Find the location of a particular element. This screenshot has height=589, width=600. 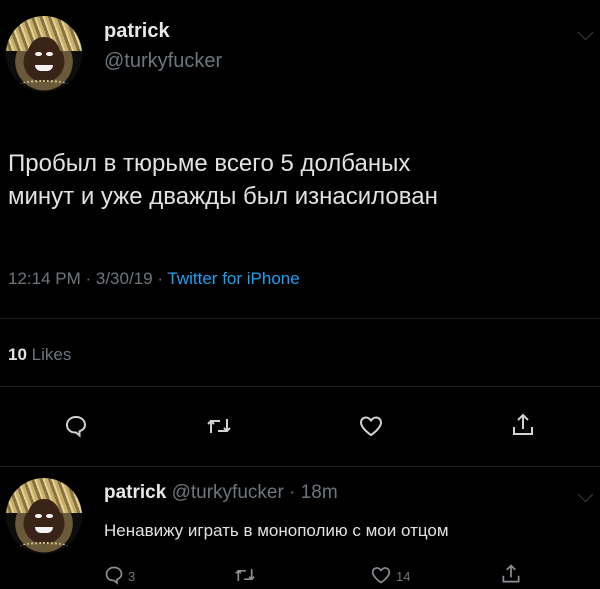

tweet-timestamp: 12:14 PM · 3/30/19 · is located at coordinates (87, 278).